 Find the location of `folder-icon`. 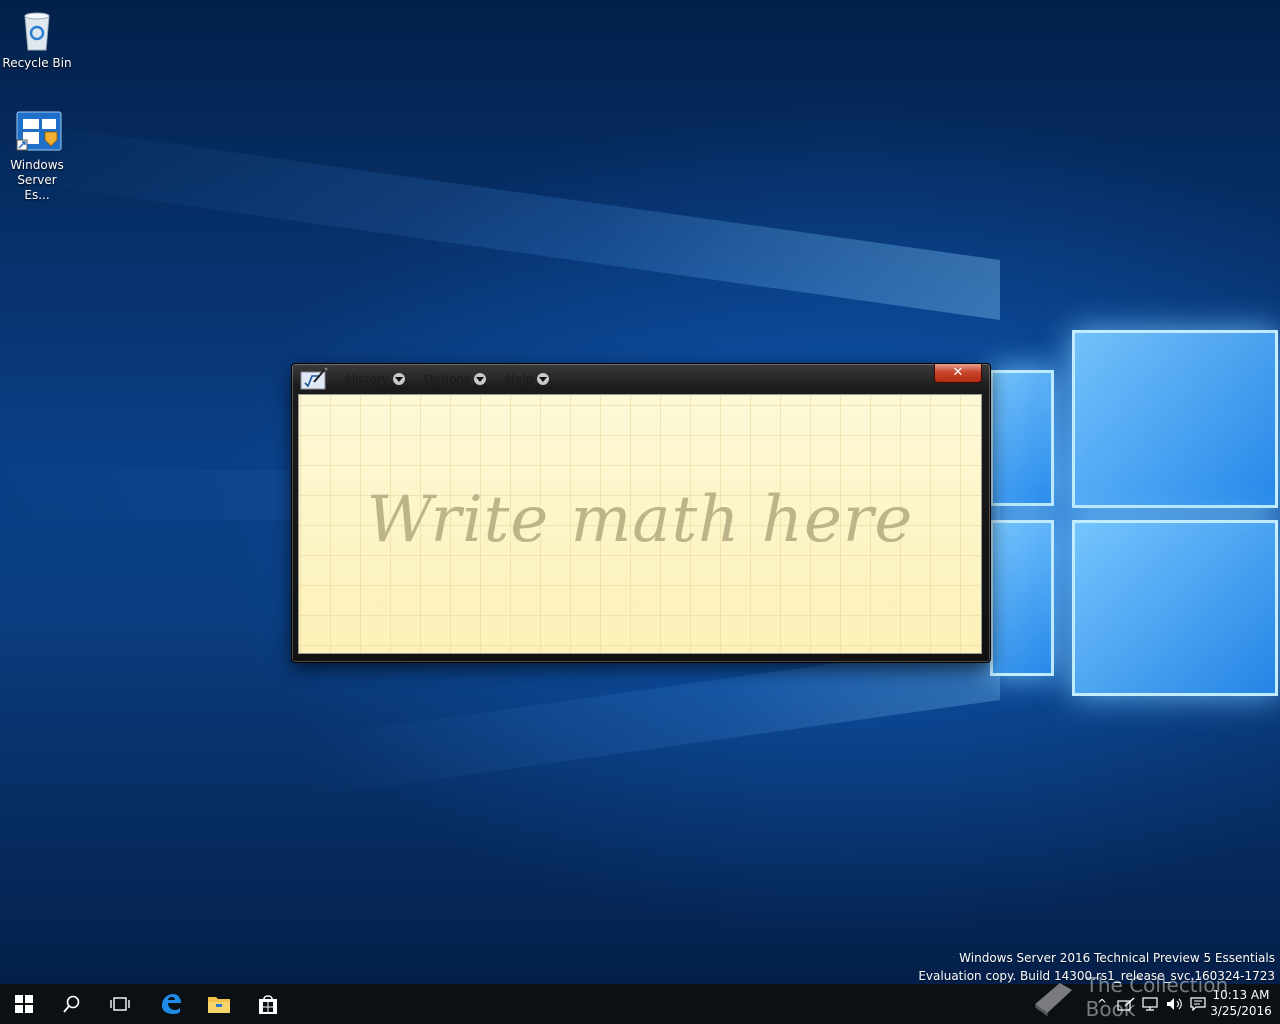

folder-icon is located at coordinates (219, 1005).